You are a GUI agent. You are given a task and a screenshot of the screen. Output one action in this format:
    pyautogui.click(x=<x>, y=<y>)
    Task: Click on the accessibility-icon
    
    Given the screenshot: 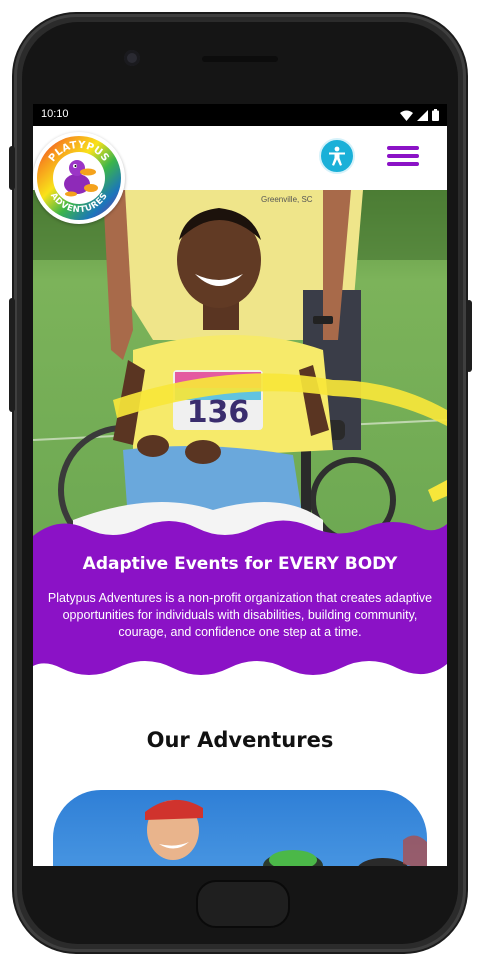 What is the action you would take?
    pyautogui.click(x=337, y=156)
    